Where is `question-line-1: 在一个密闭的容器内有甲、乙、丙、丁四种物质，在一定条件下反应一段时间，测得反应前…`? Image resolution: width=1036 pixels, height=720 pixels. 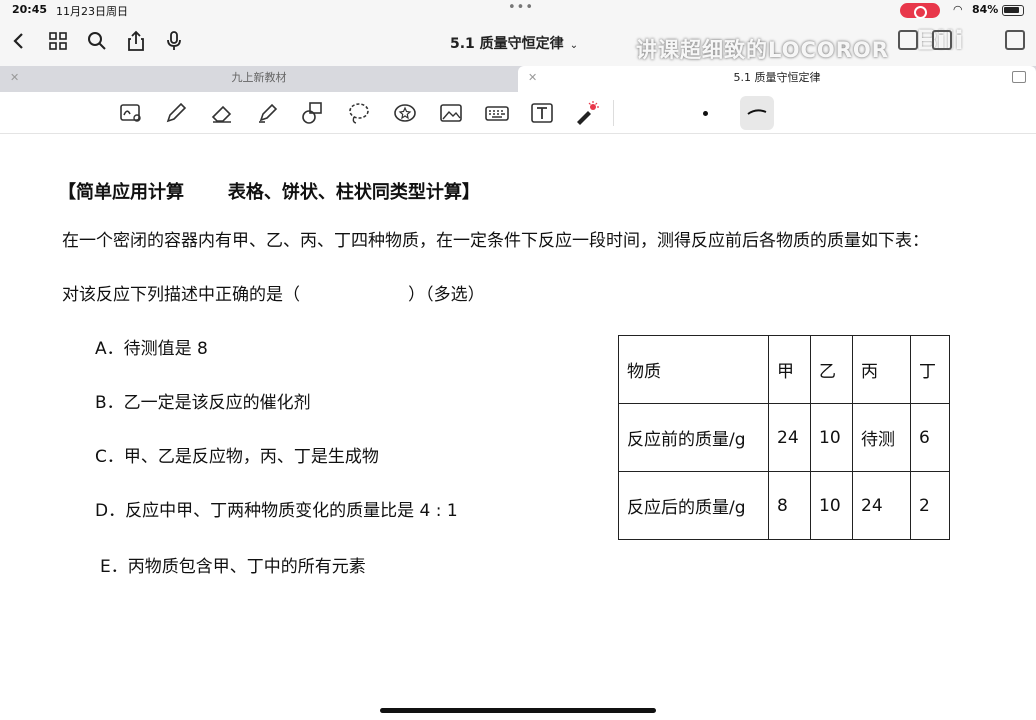
question-line-1: 在一个密闭的容器内有甲、乙、丙、丁四种物质，在一定条件下反应一段时间，测得反应前… is located at coordinates (495, 241).